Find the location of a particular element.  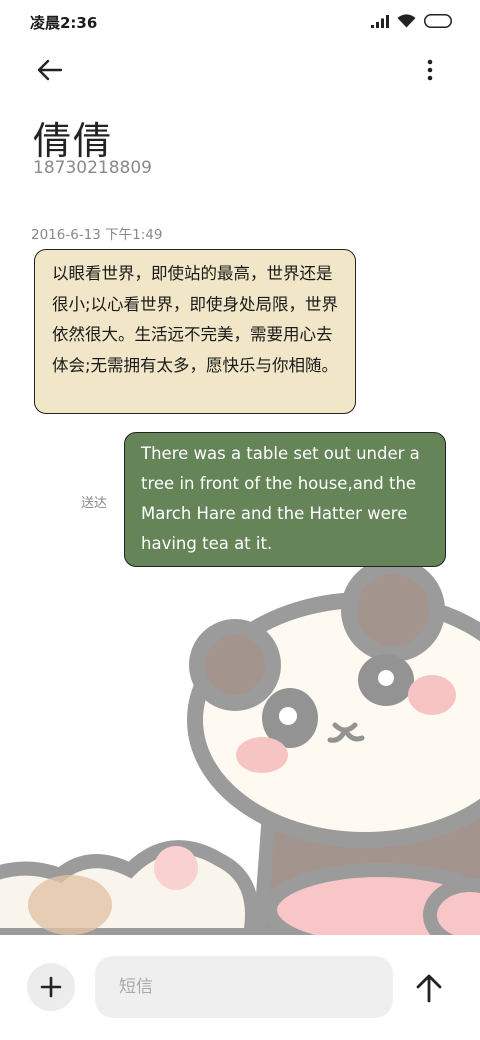

status-bar: 凌晨2:36 is located at coordinates (240, 22).